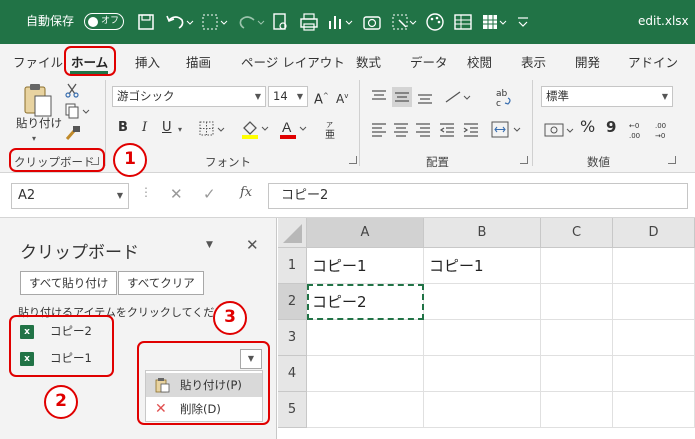 Image resolution: width=695 pixels, height=439 pixels. What do you see at coordinates (292, 266) in the screenshot?
I see `row-header-1: 1` at bounding box center [292, 266].